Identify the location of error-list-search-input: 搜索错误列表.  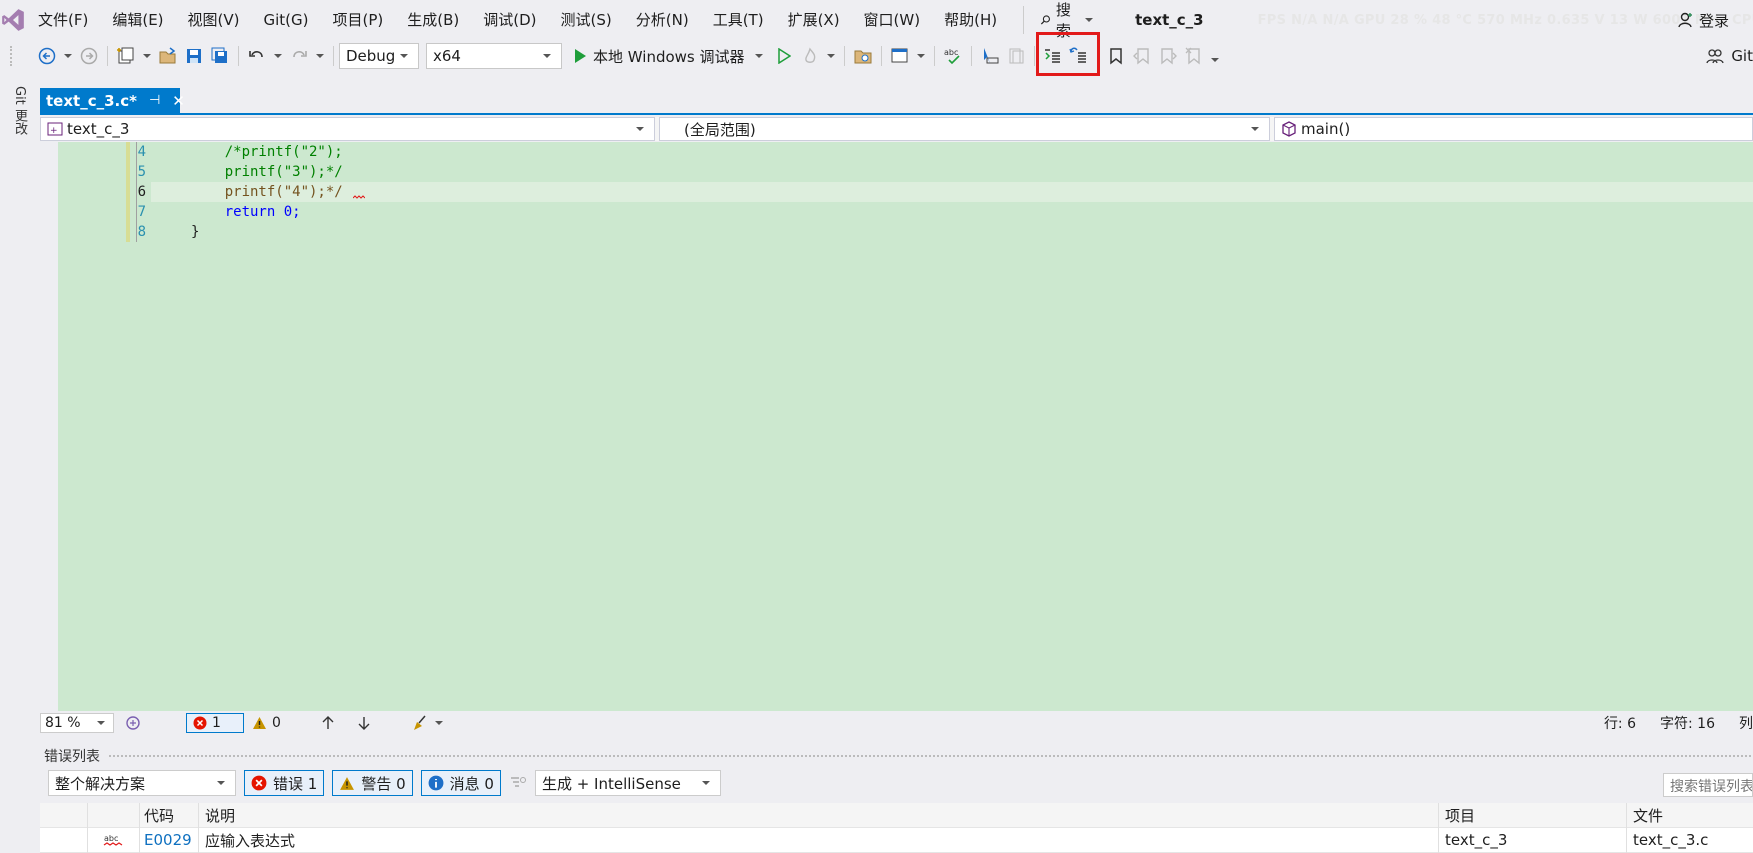
(1708, 785).